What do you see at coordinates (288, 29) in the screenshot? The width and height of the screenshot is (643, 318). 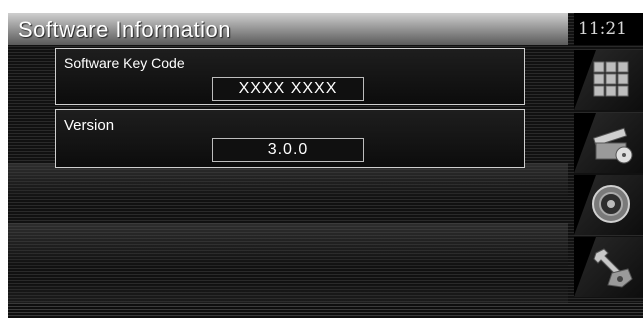 I see `title-bar: Software Information` at bounding box center [288, 29].